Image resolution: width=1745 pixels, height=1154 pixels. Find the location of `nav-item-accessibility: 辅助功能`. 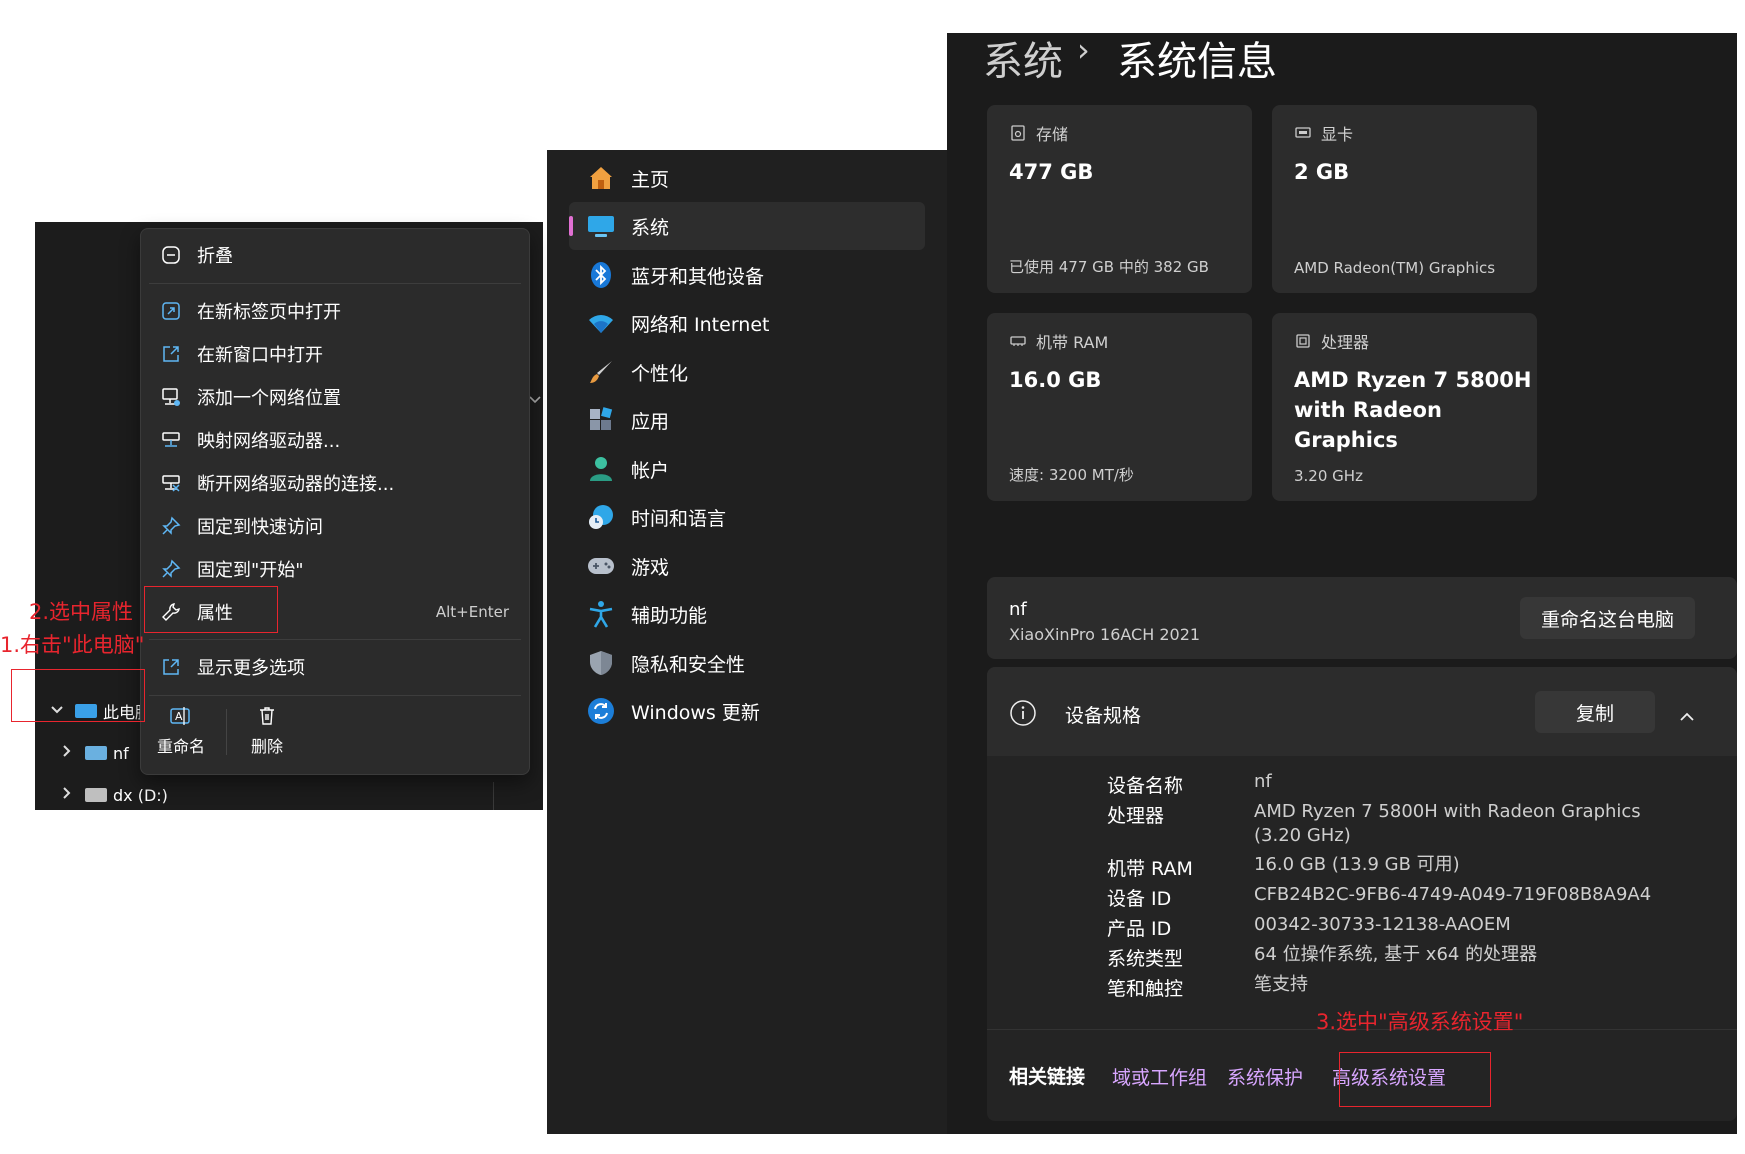

nav-item-accessibility: 辅助功能 is located at coordinates (747, 614).